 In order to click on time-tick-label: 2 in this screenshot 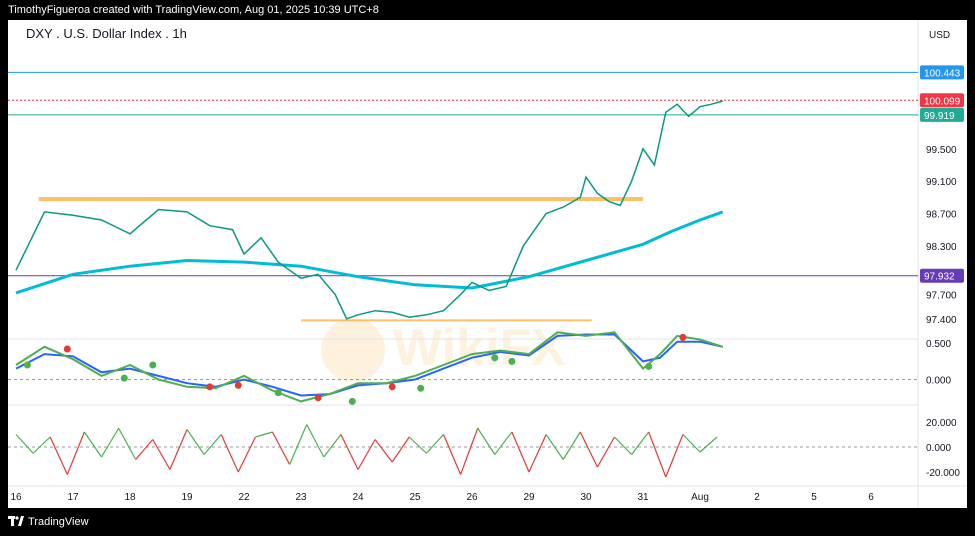, I will do `click(757, 497)`.